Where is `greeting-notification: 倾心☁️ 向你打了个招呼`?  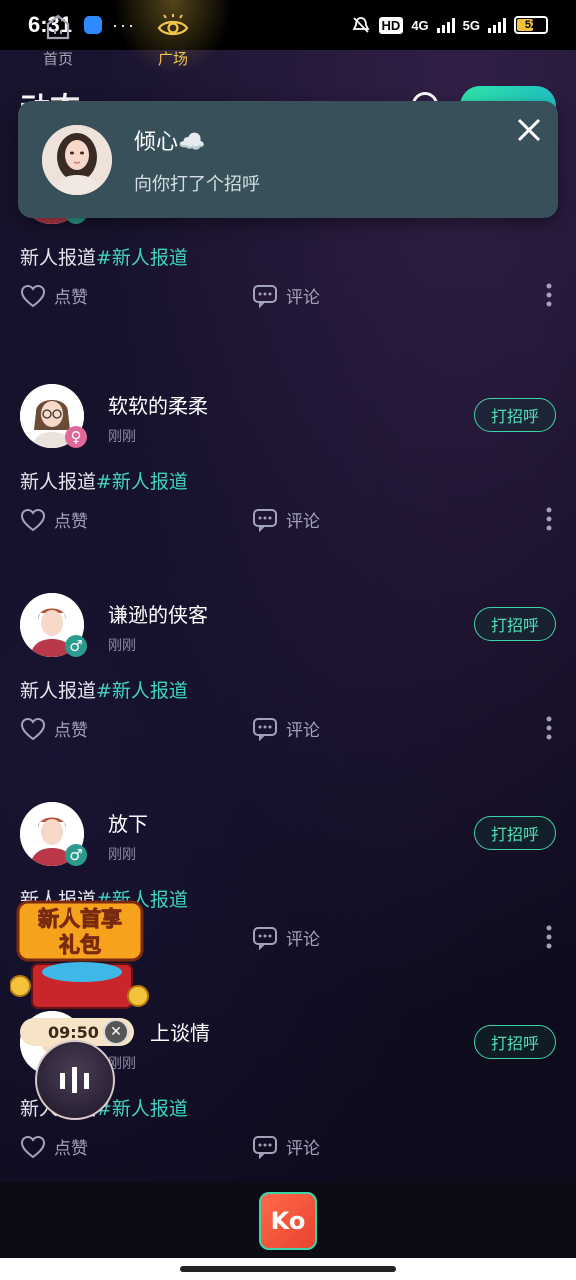 greeting-notification: 倾心☁️ 向你打了个招呼 is located at coordinates (288, 159).